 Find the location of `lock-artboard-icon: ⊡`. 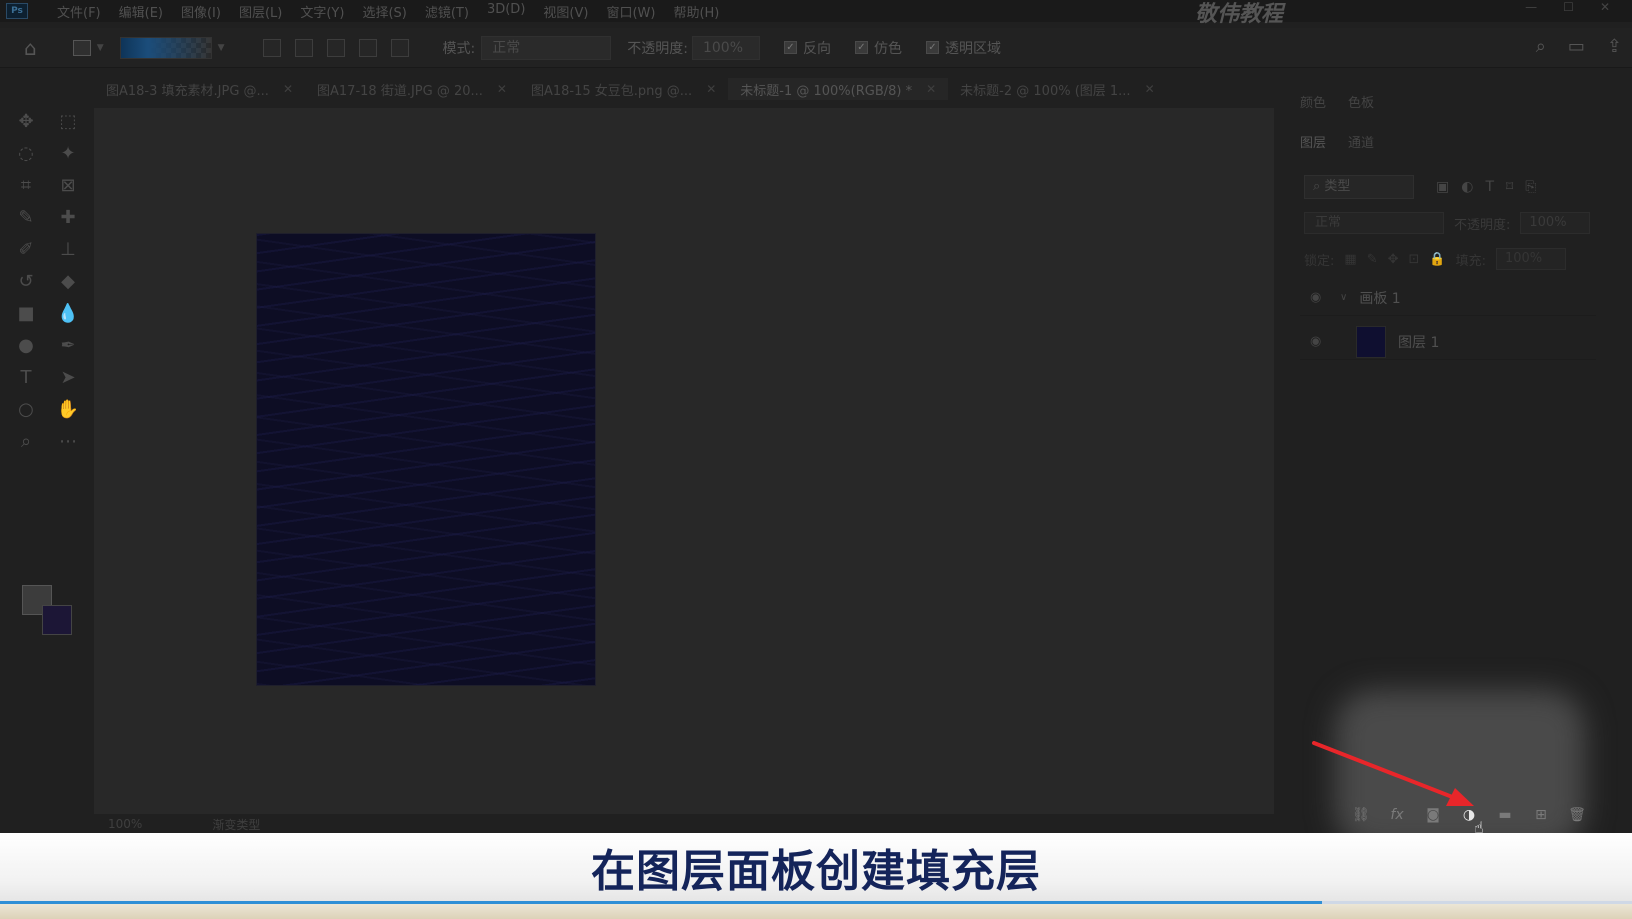

lock-artboard-icon: ⊡ is located at coordinates (1414, 259).